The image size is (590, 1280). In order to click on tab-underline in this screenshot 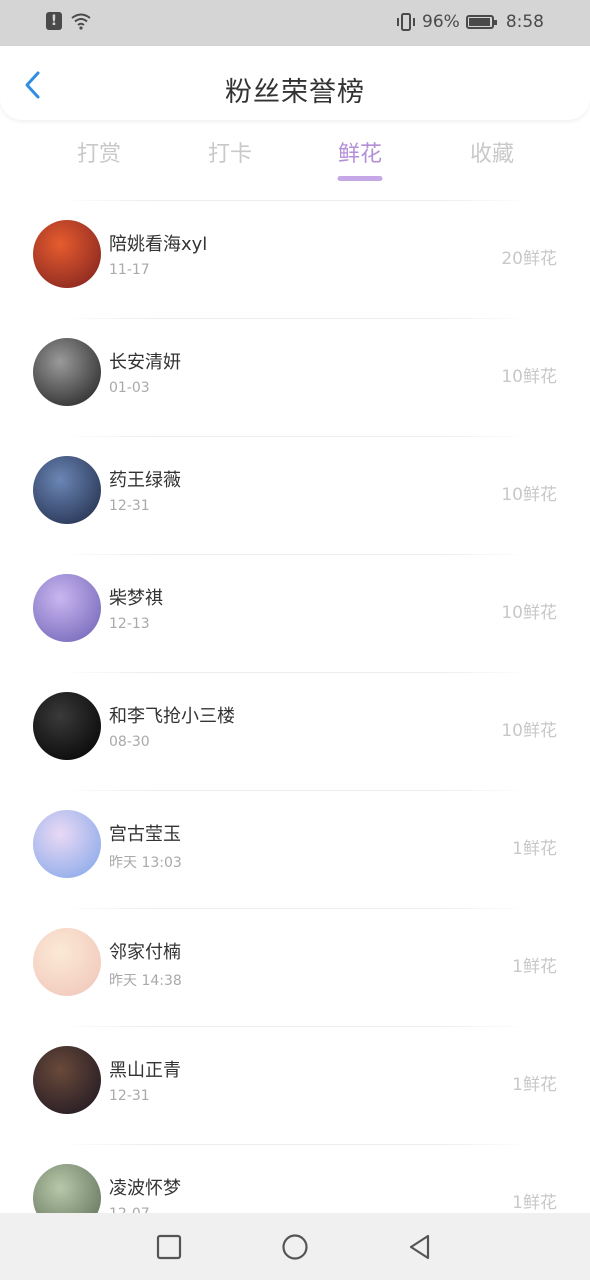, I will do `click(360, 178)`.